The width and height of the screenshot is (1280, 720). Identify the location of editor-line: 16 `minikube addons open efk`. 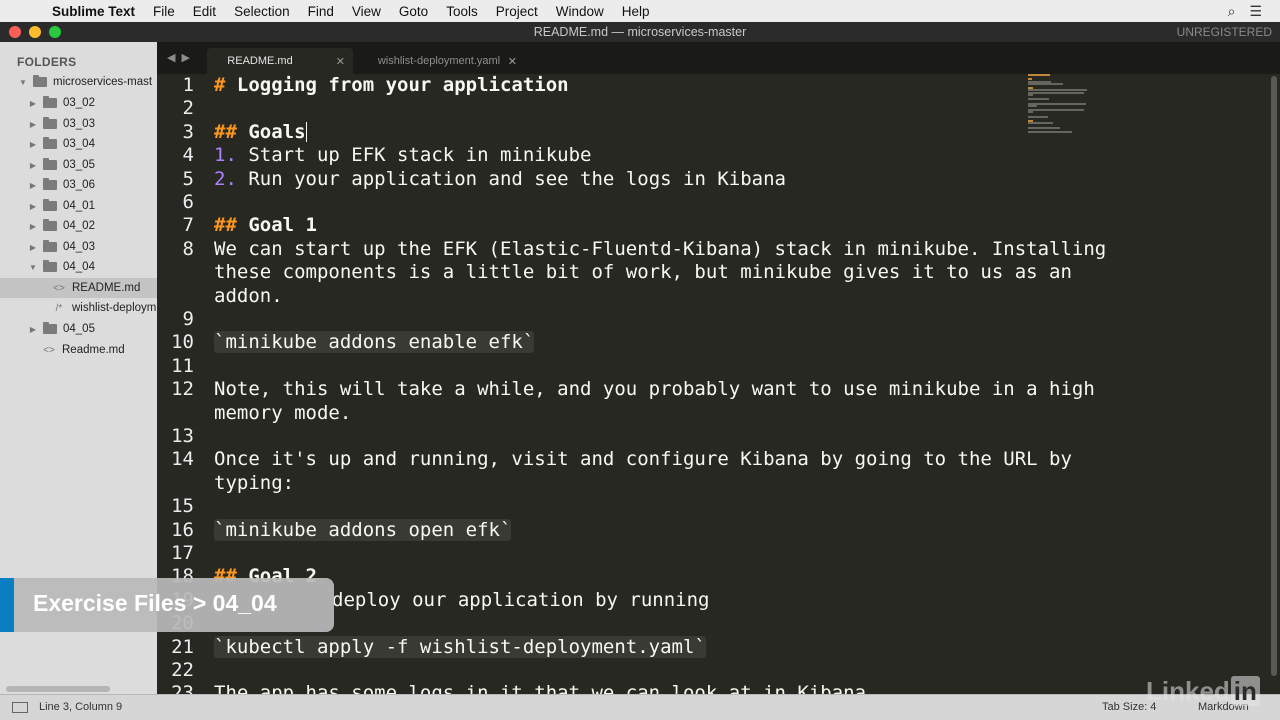
(707, 530).